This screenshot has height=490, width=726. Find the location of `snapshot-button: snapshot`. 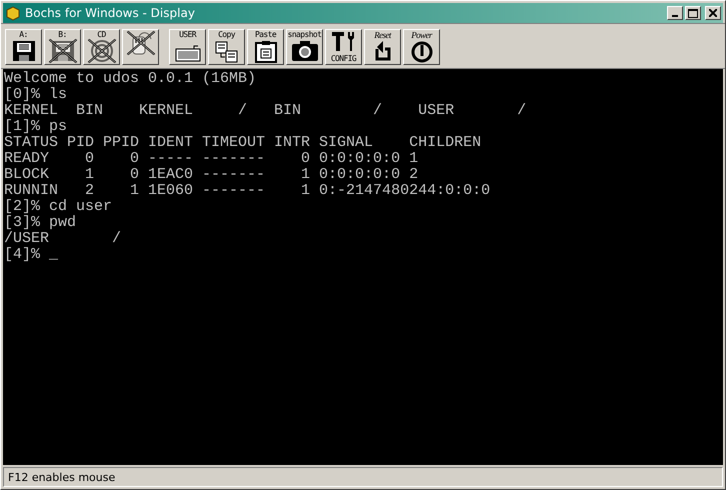

snapshot-button: snapshot is located at coordinates (304, 47).